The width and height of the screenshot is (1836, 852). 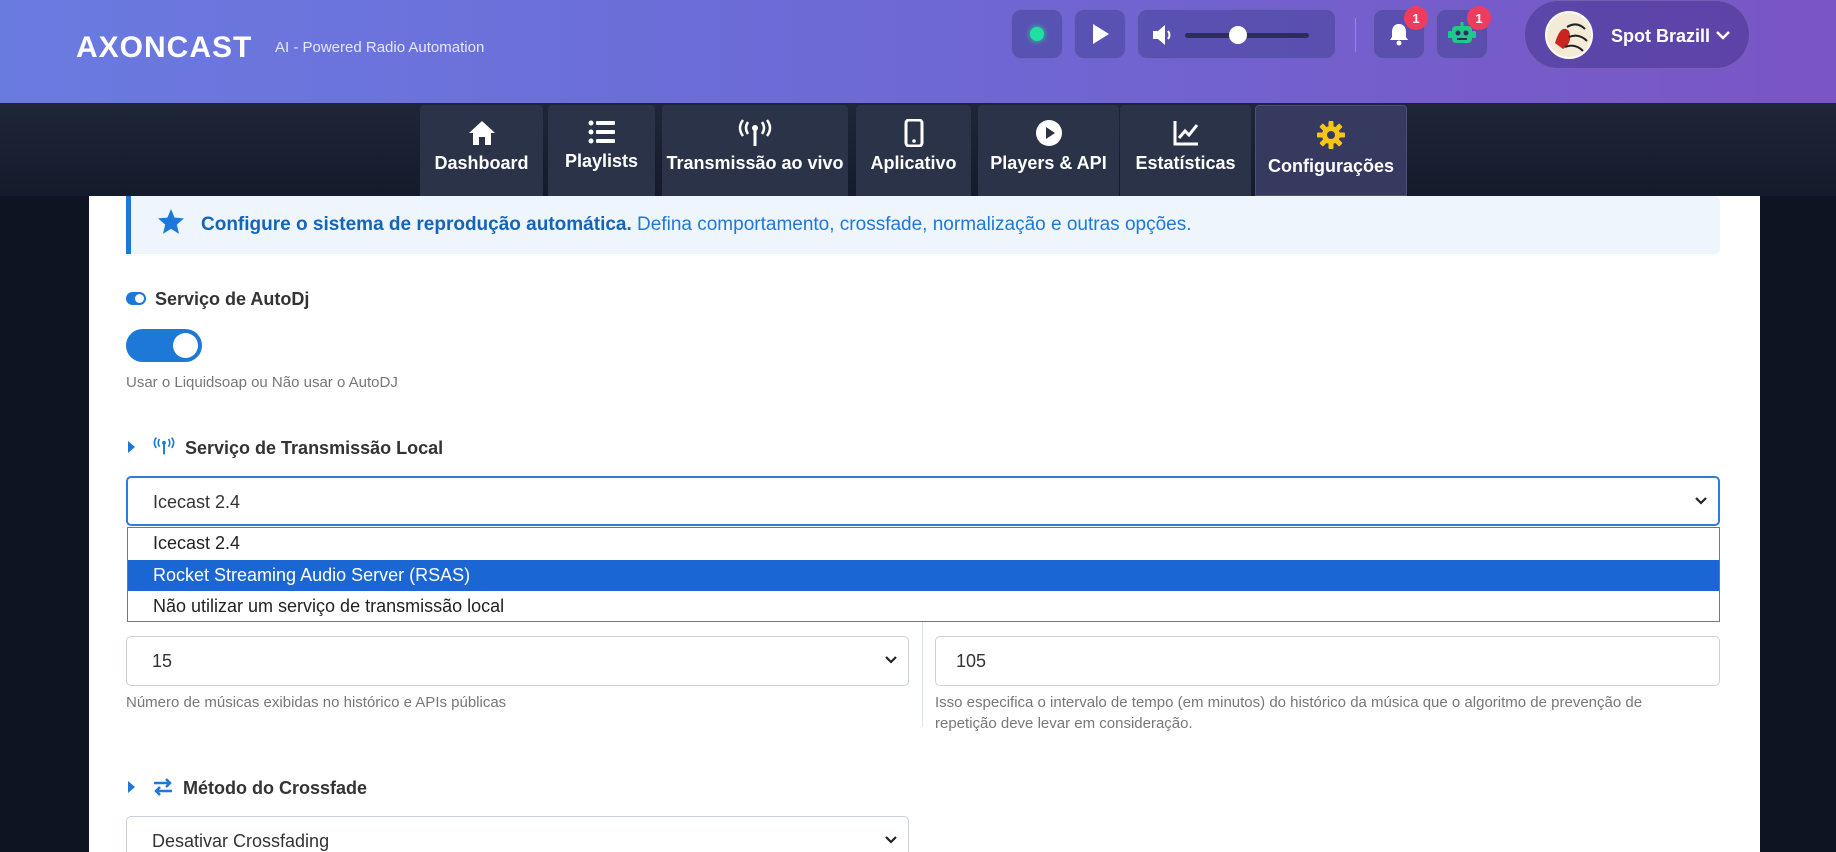 What do you see at coordinates (755, 163) in the screenshot?
I see `tab-label: Transmissão ao vivo` at bounding box center [755, 163].